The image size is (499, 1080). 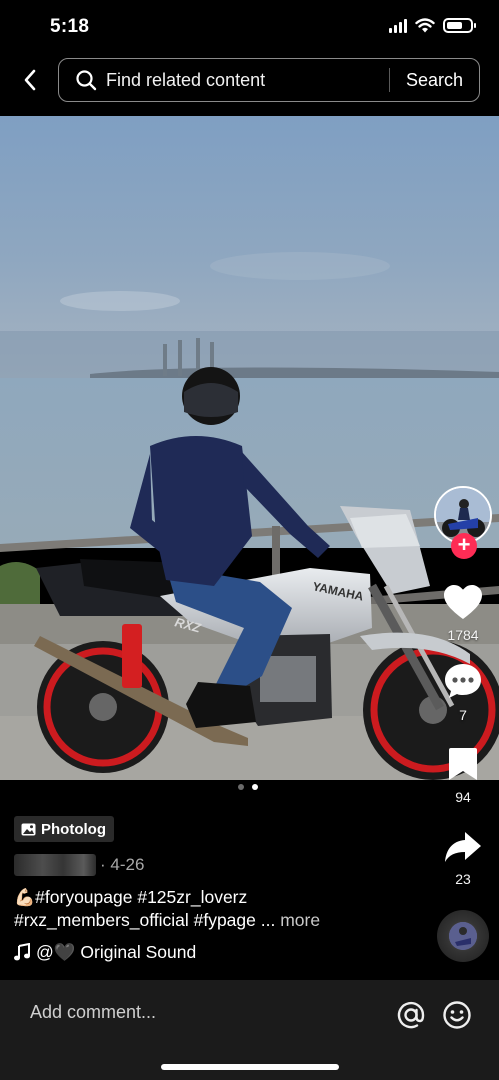 I want to click on photolog-label: Photolog, so click(x=73, y=829).